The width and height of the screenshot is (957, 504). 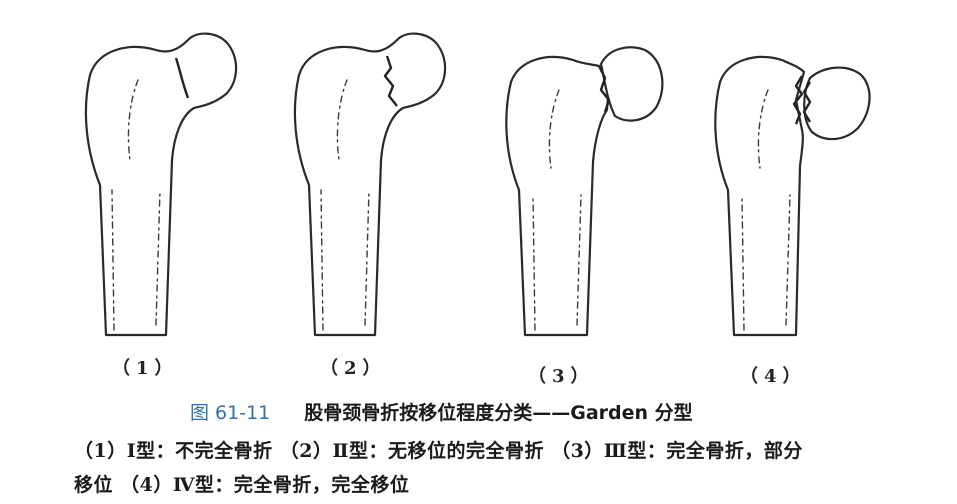 What do you see at coordinates (145, 368) in the screenshot?
I see `figure-label-1: （1）` at bounding box center [145, 368].